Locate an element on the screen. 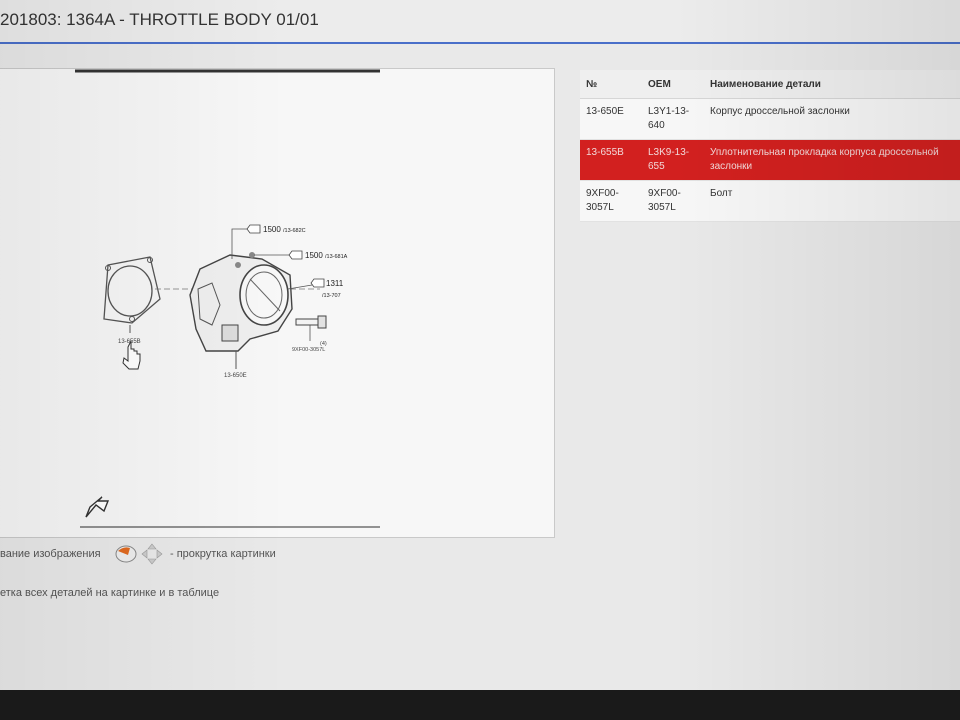 The width and height of the screenshot is (960, 720). cell-name: Болт is located at coordinates (832, 201).